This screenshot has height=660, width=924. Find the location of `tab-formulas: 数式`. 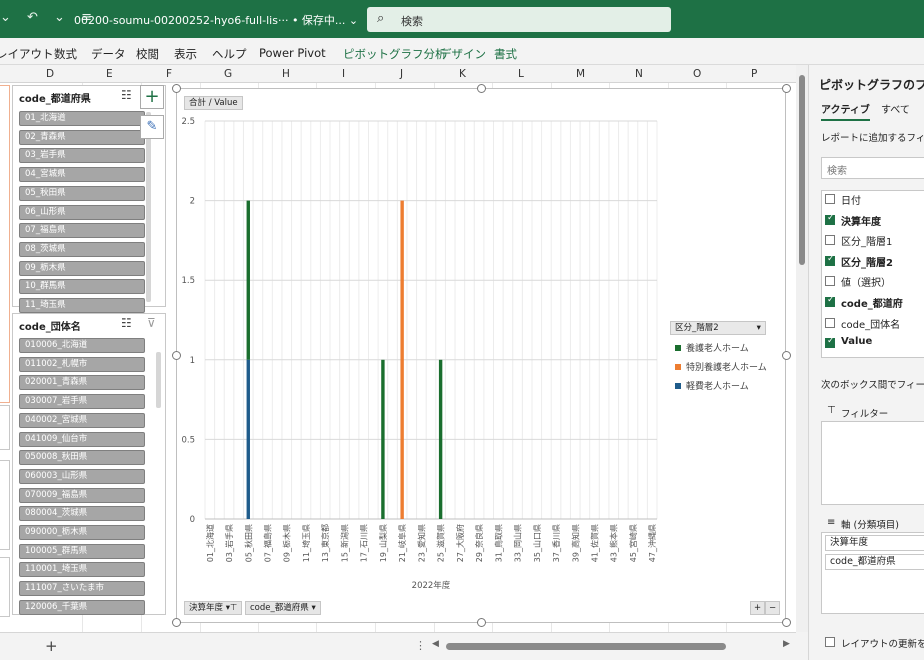

tab-formulas: 数式 is located at coordinates (65, 54).